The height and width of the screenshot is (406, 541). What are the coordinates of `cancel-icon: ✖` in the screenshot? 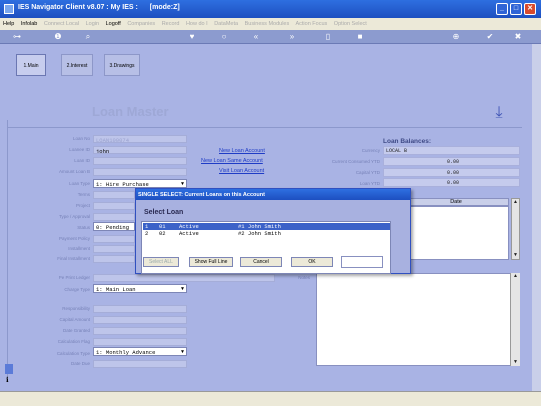 It's located at (518, 36).